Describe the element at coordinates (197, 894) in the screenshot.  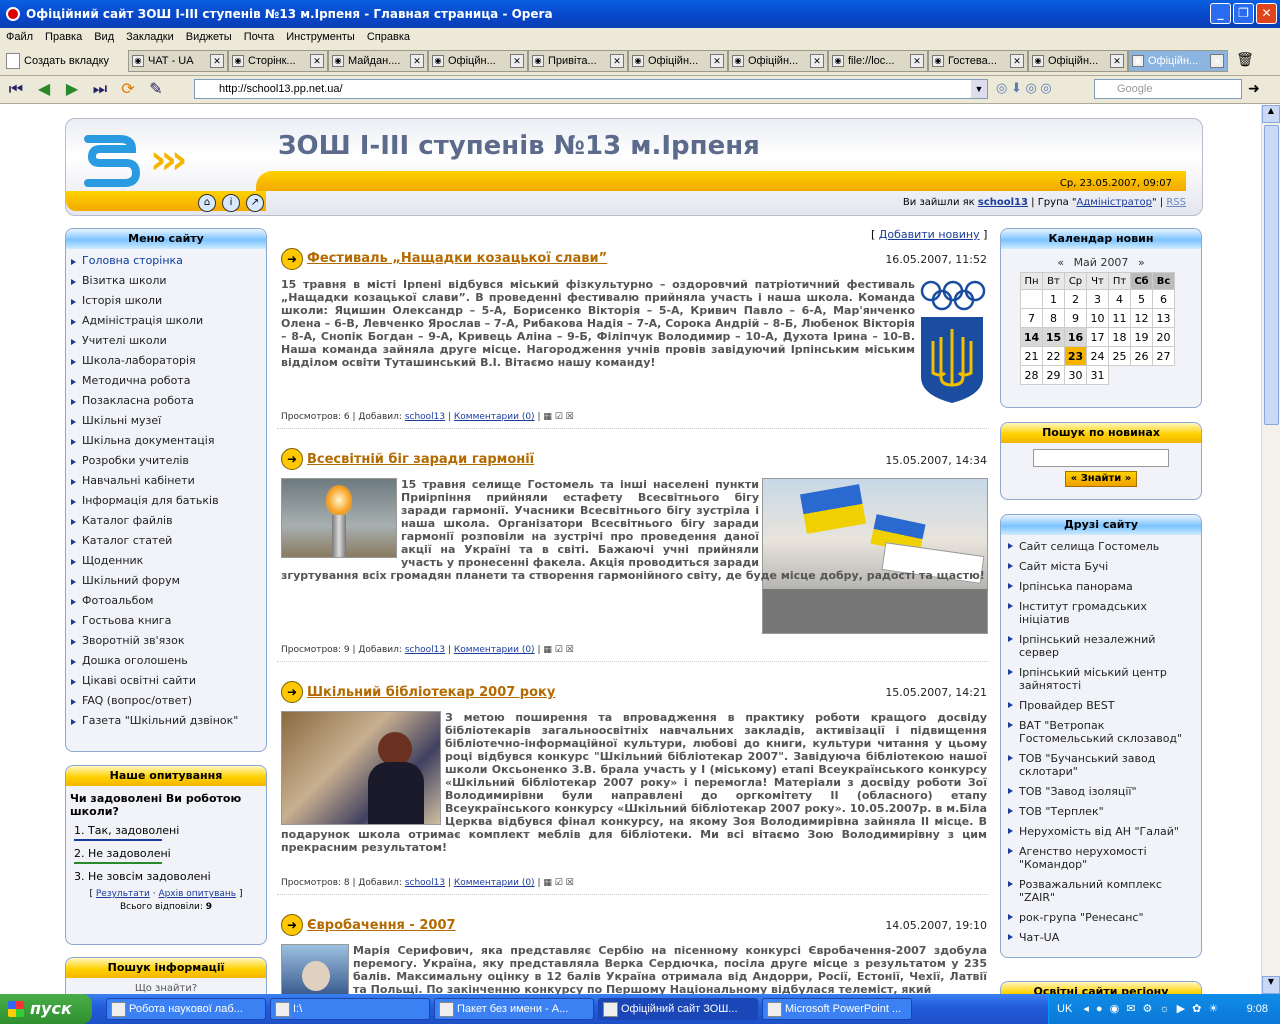
I see `poll-archive-link: Архів опитувань` at that location.